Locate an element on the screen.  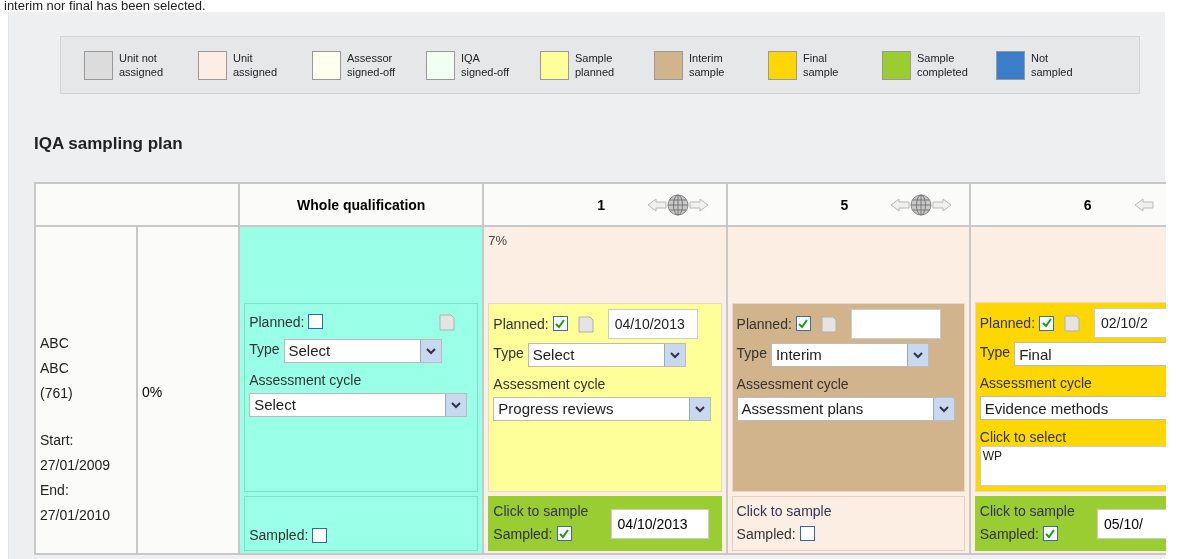
type-dropdown: Interim is located at coordinates (849, 354).